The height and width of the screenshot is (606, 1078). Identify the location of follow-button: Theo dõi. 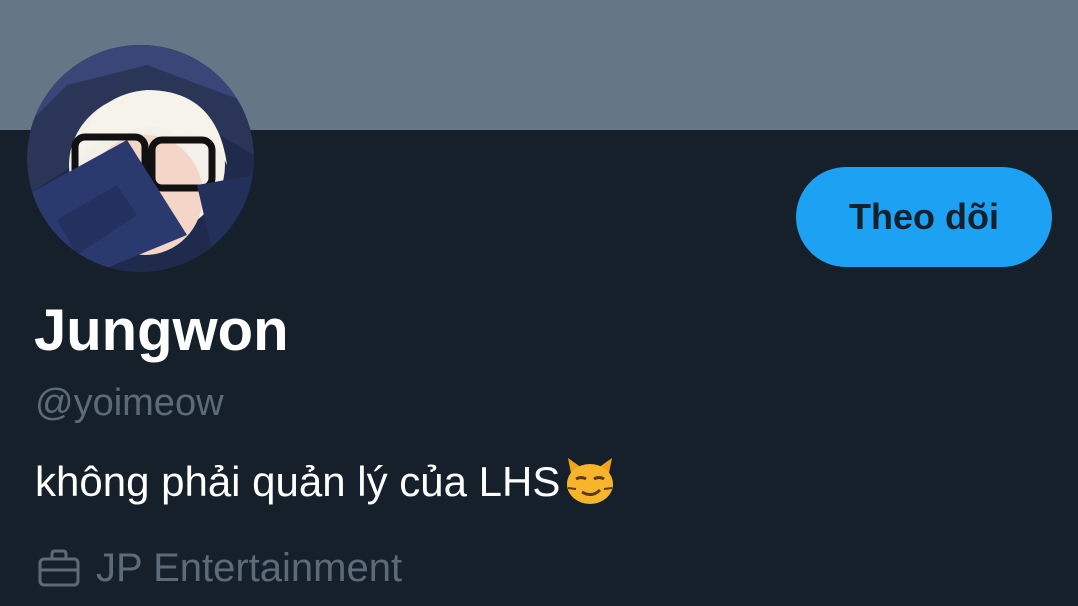
(924, 217).